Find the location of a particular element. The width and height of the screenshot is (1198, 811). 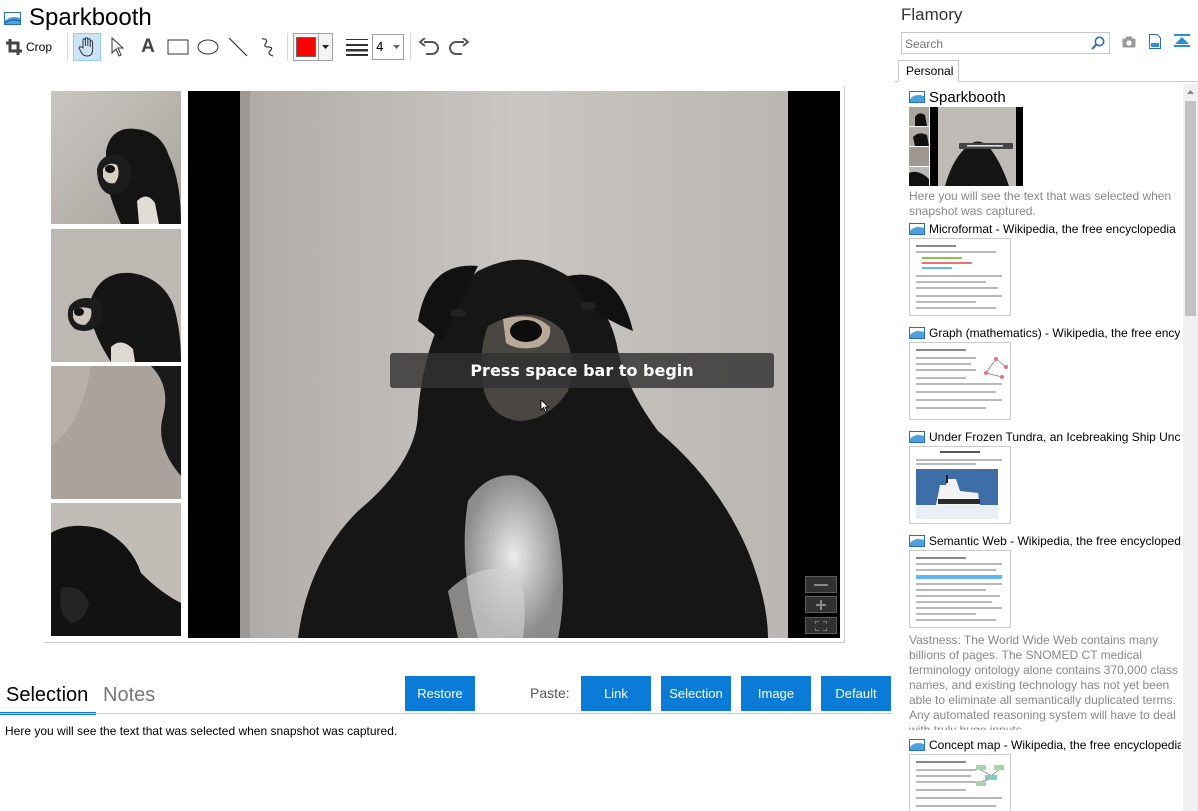

paste-image-button: Image is located at coordinates (776, 693).